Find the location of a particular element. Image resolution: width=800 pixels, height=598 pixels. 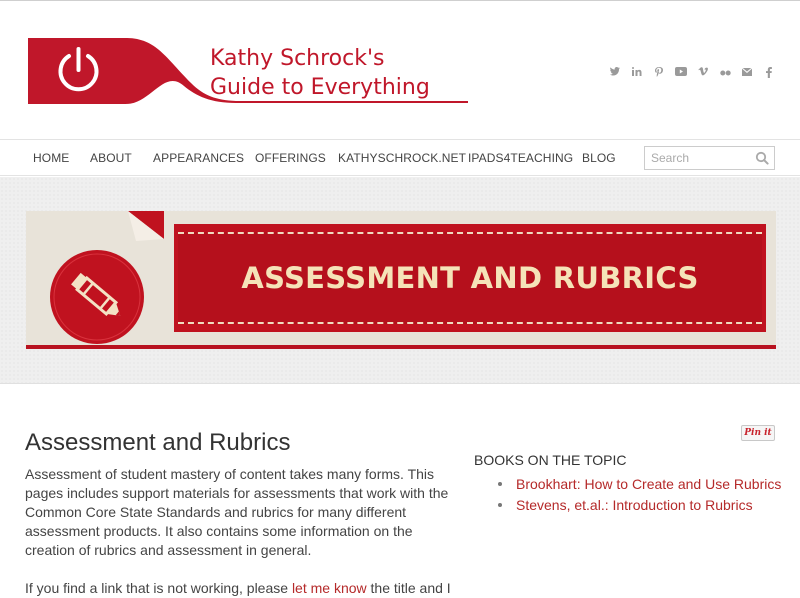

logo-title: Kathy Schrock's Guide to Everything is located at coordinates (320, 73).